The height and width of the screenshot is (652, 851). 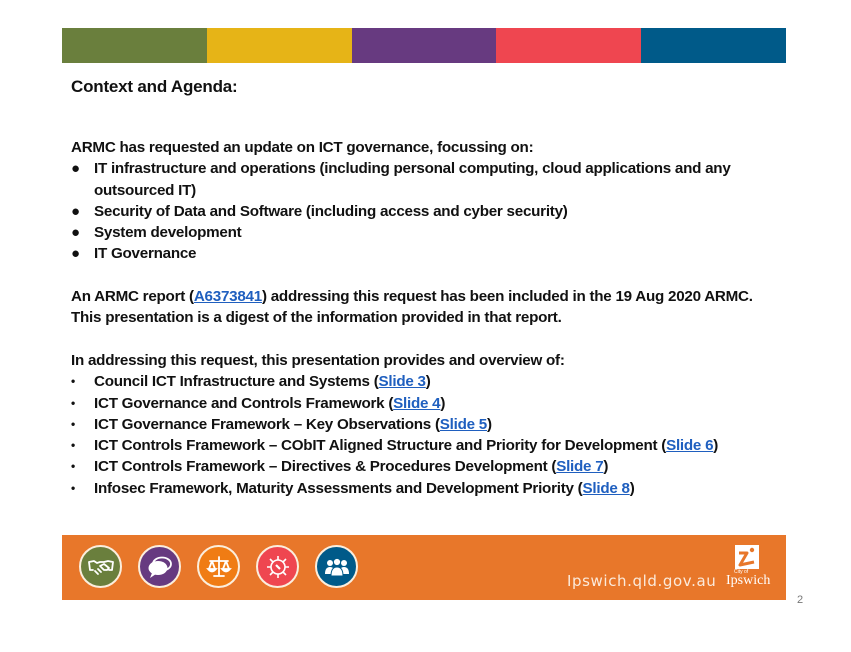 I want to click on report-prefix: An ARMC report (, so click(x=132, y=297).